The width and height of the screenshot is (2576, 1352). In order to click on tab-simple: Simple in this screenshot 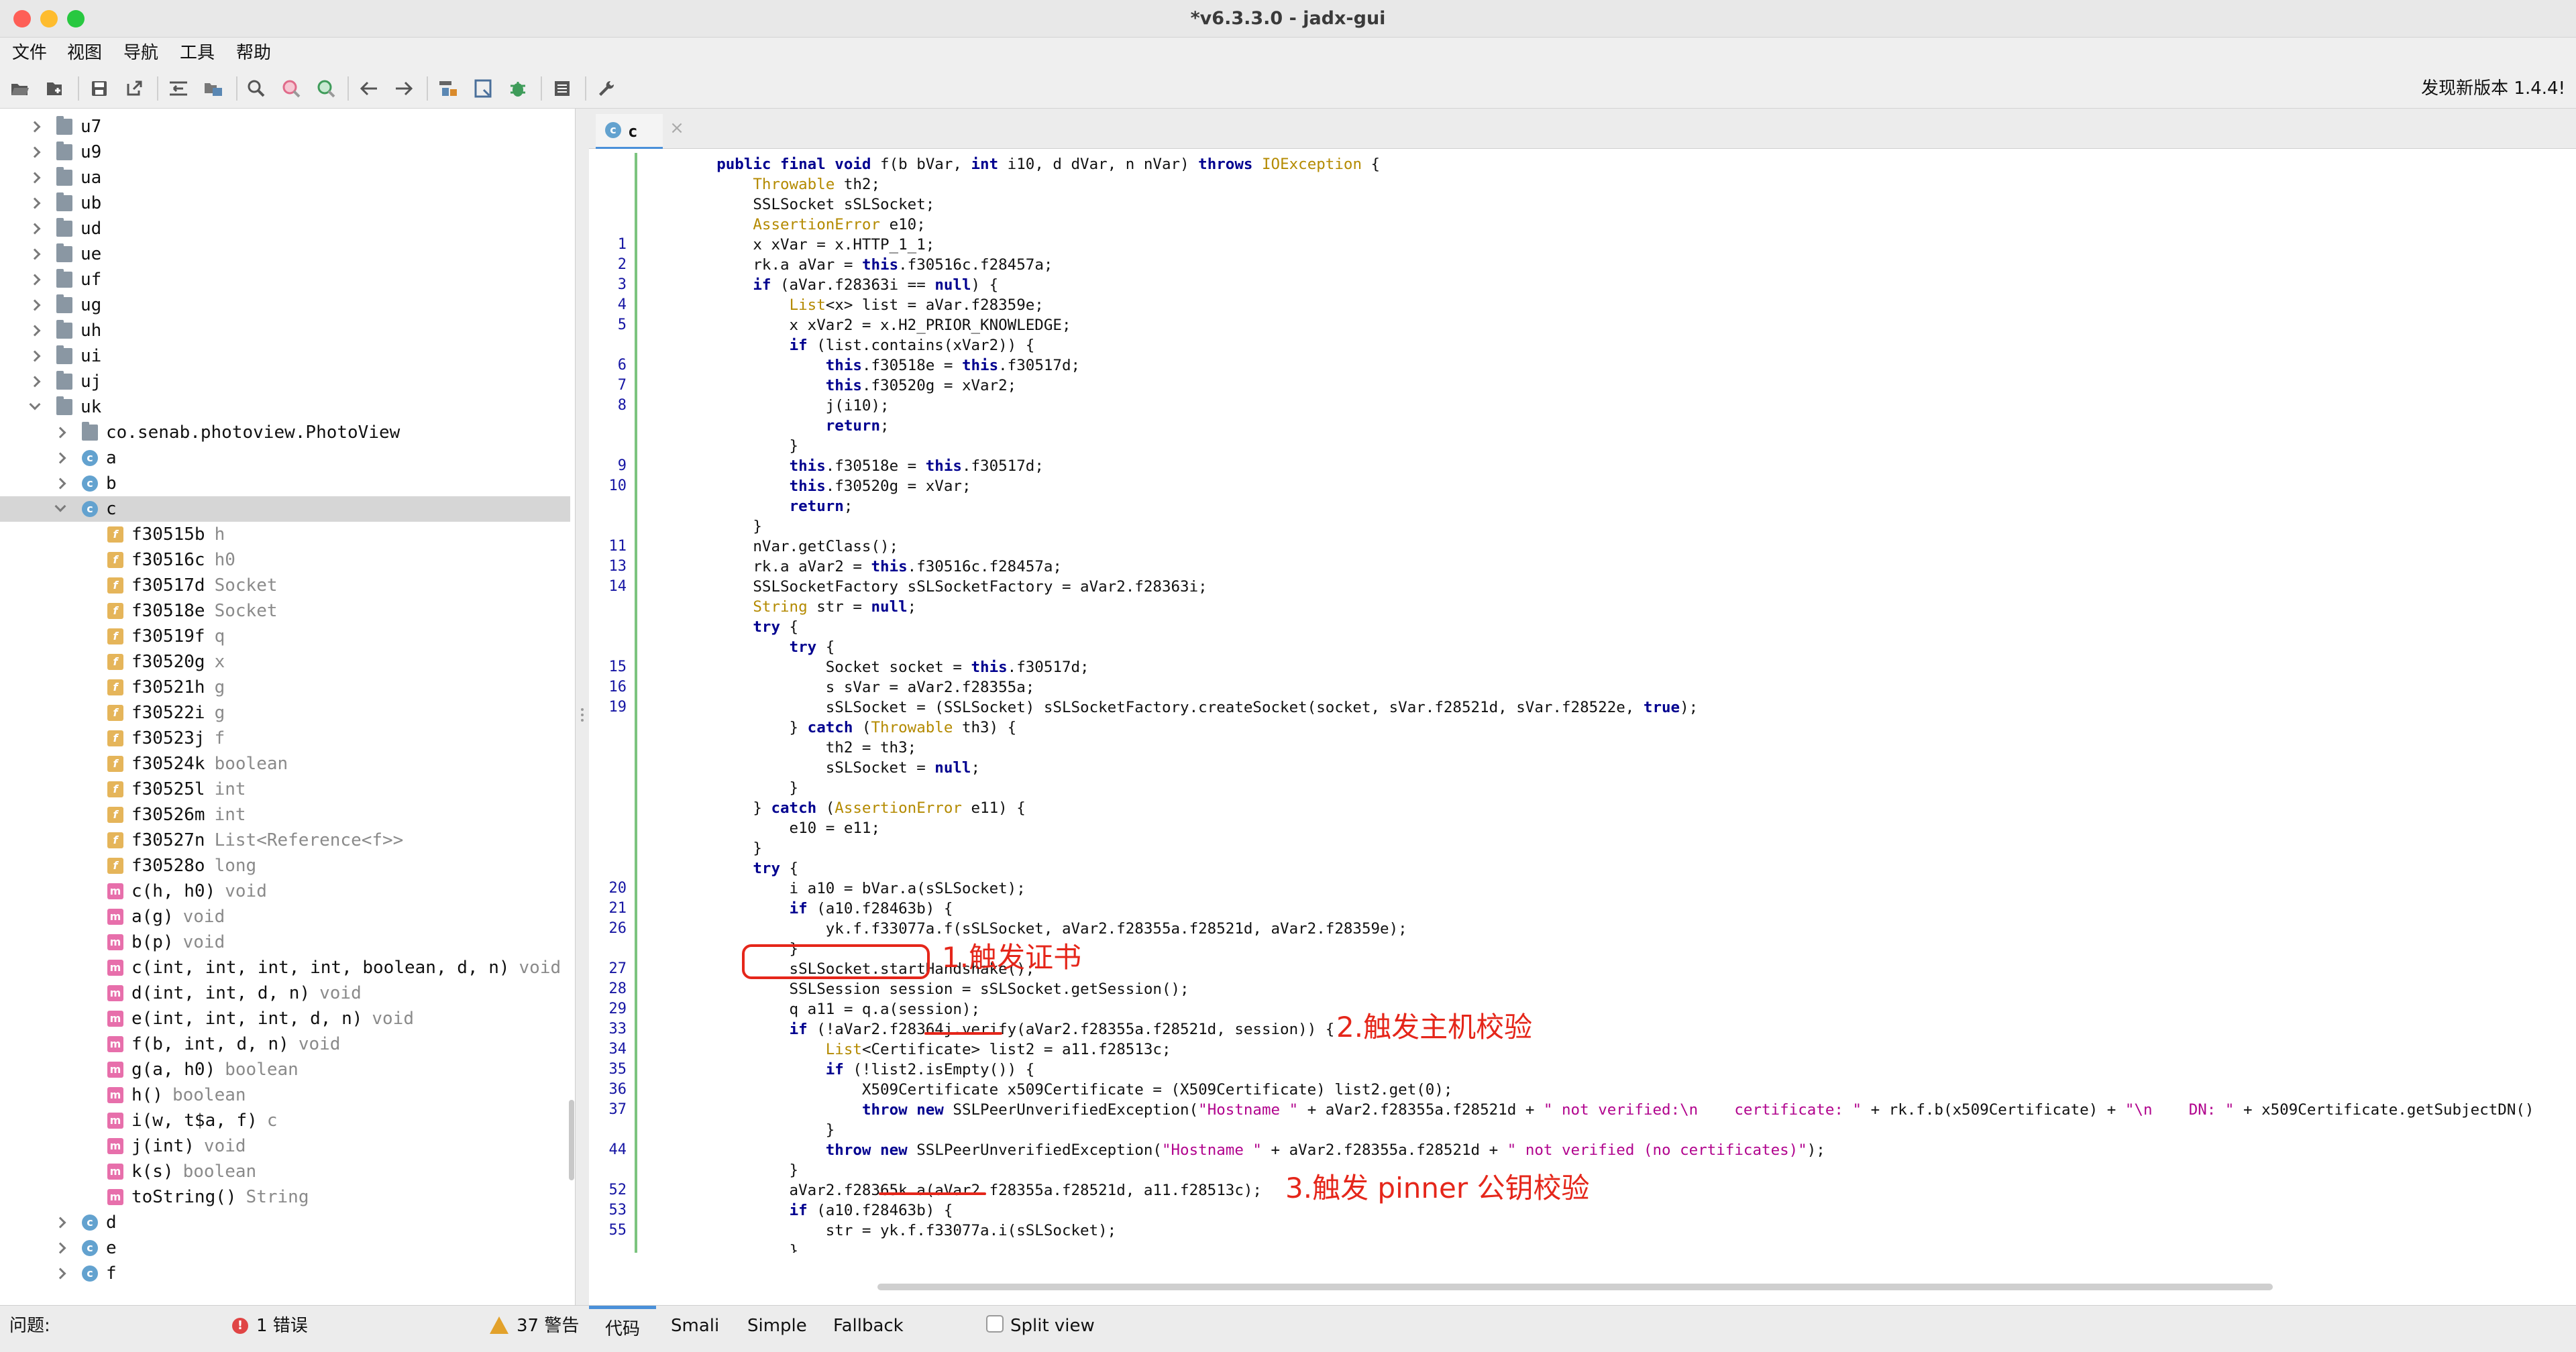, I will do `click(777, 1326)`.